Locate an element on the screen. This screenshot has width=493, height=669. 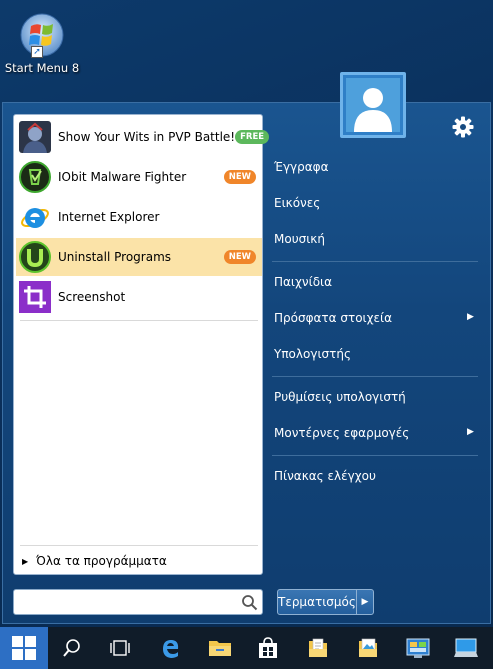
right-item-label: Παιχνίδια is located at coordinates (303, 282).